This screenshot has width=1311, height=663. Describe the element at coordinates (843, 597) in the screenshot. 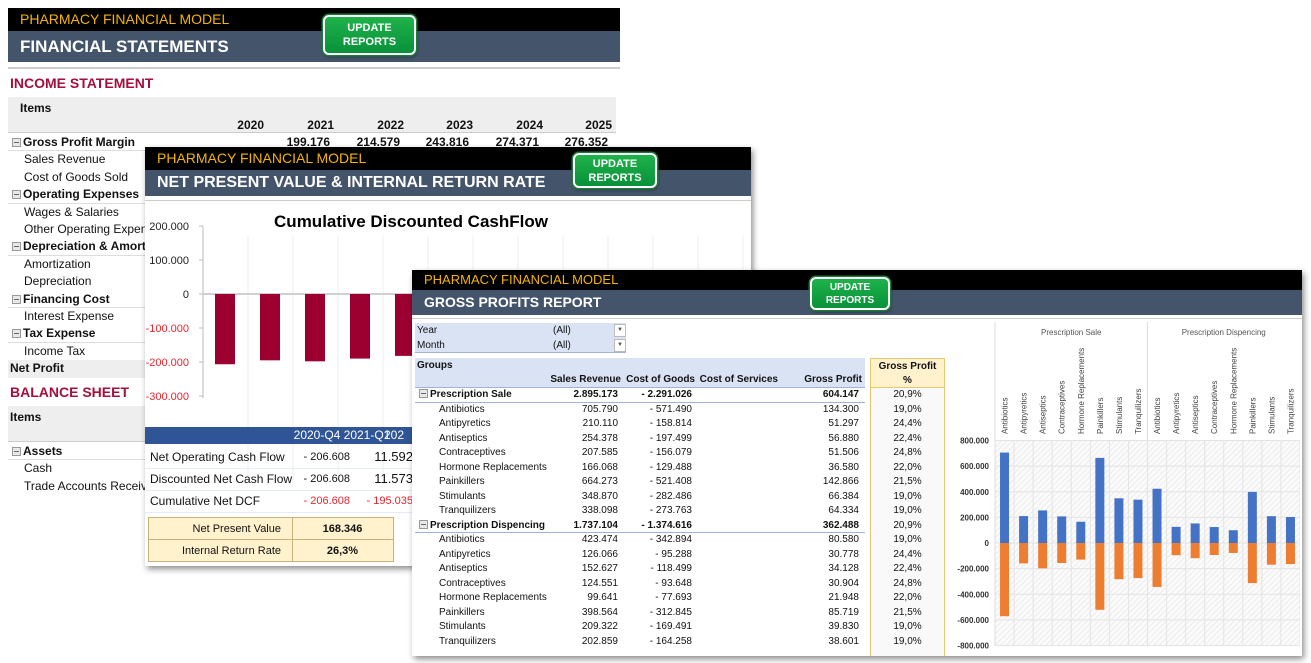

I see `gross-profit-cell: 21.948` at that location.